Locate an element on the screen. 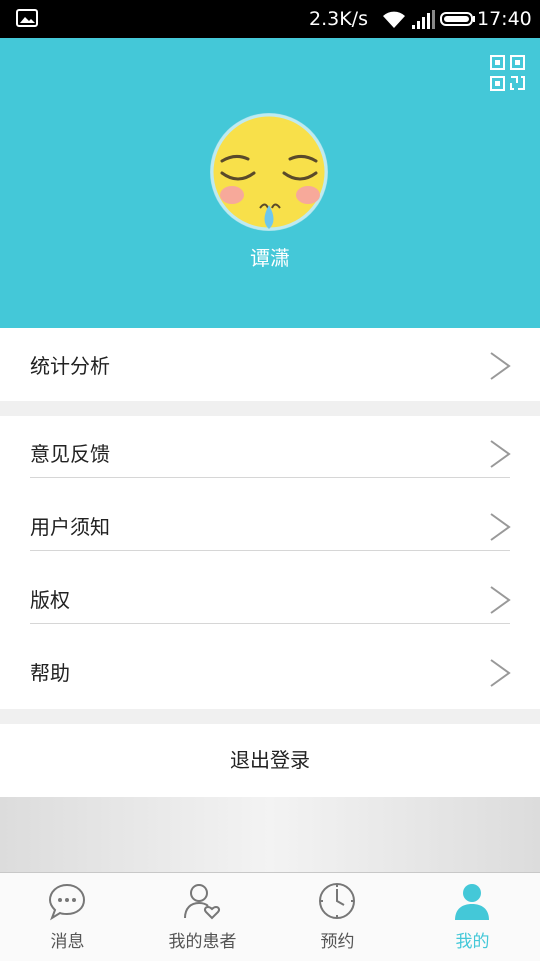 The image size is (540, 961). image-icon is located at coordinates (27, 18).